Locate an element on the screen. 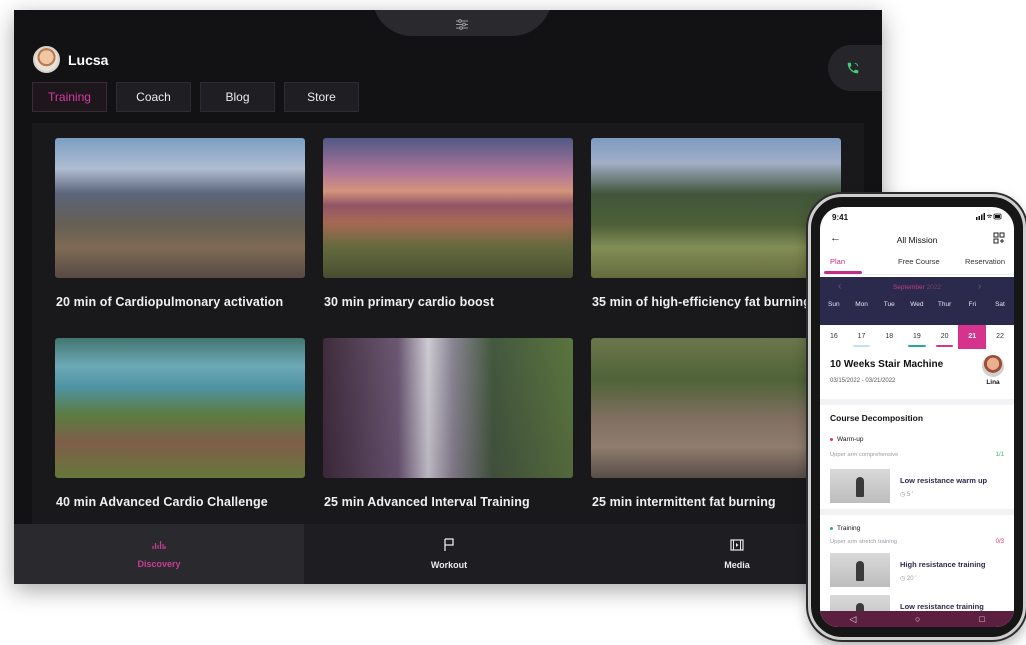  date-number: 16 is located at coordinates (833, 336).